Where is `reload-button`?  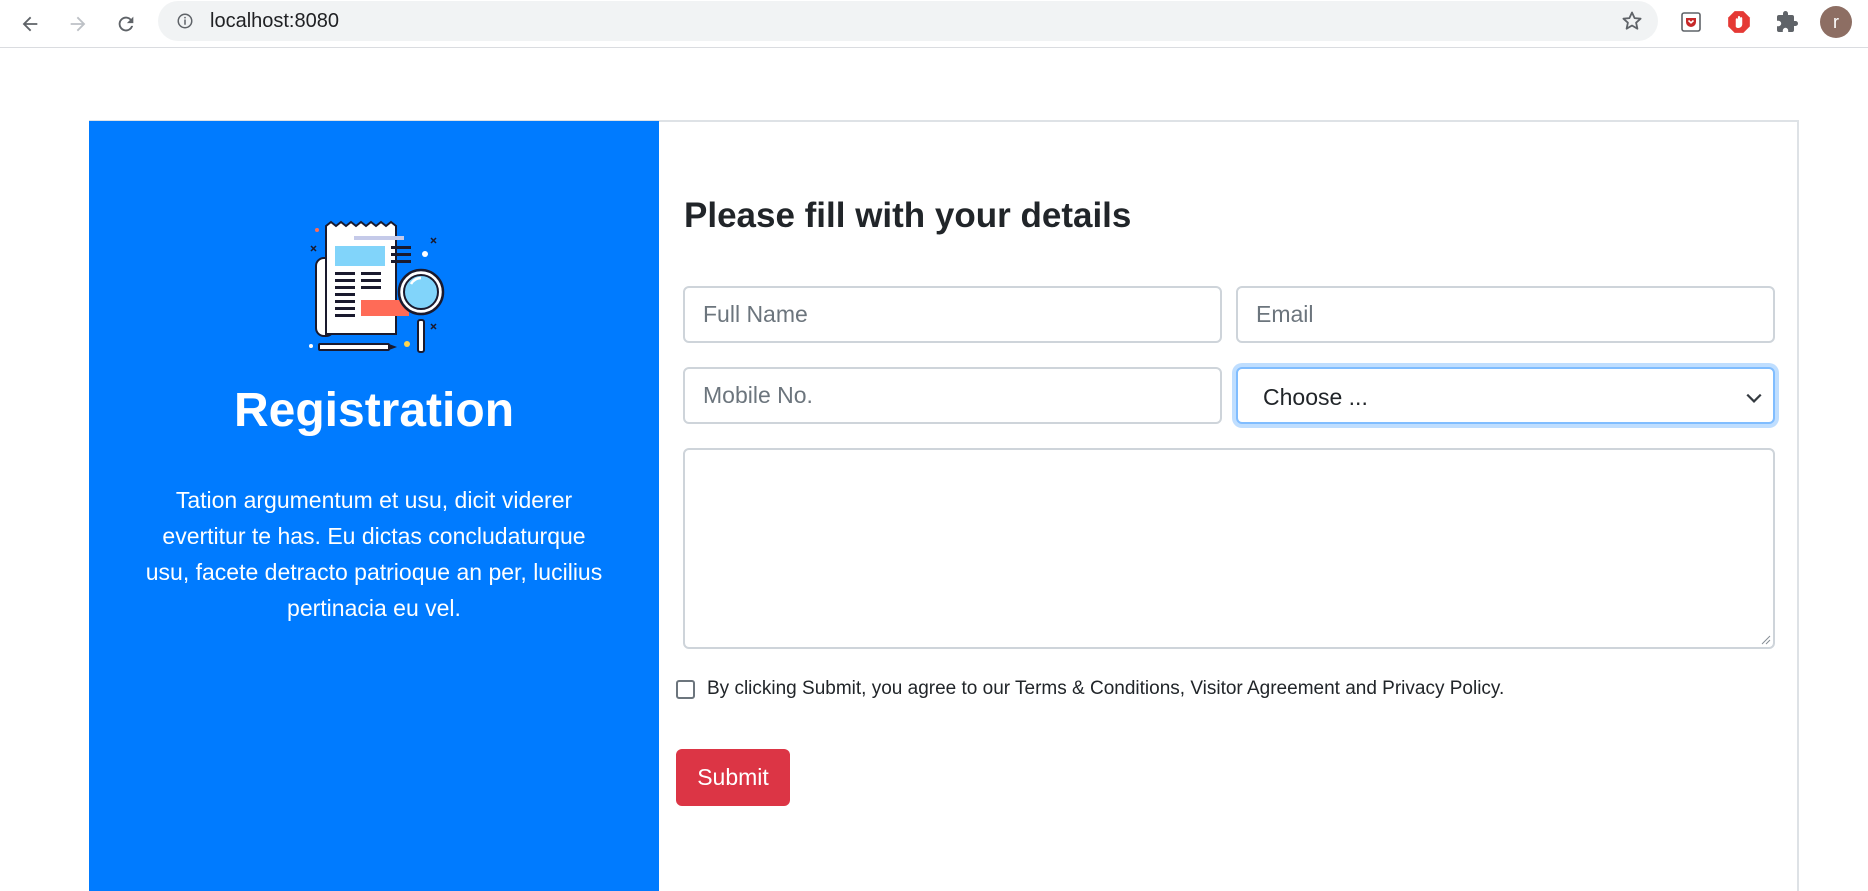 reload-button is located at coordinates (126, 24).